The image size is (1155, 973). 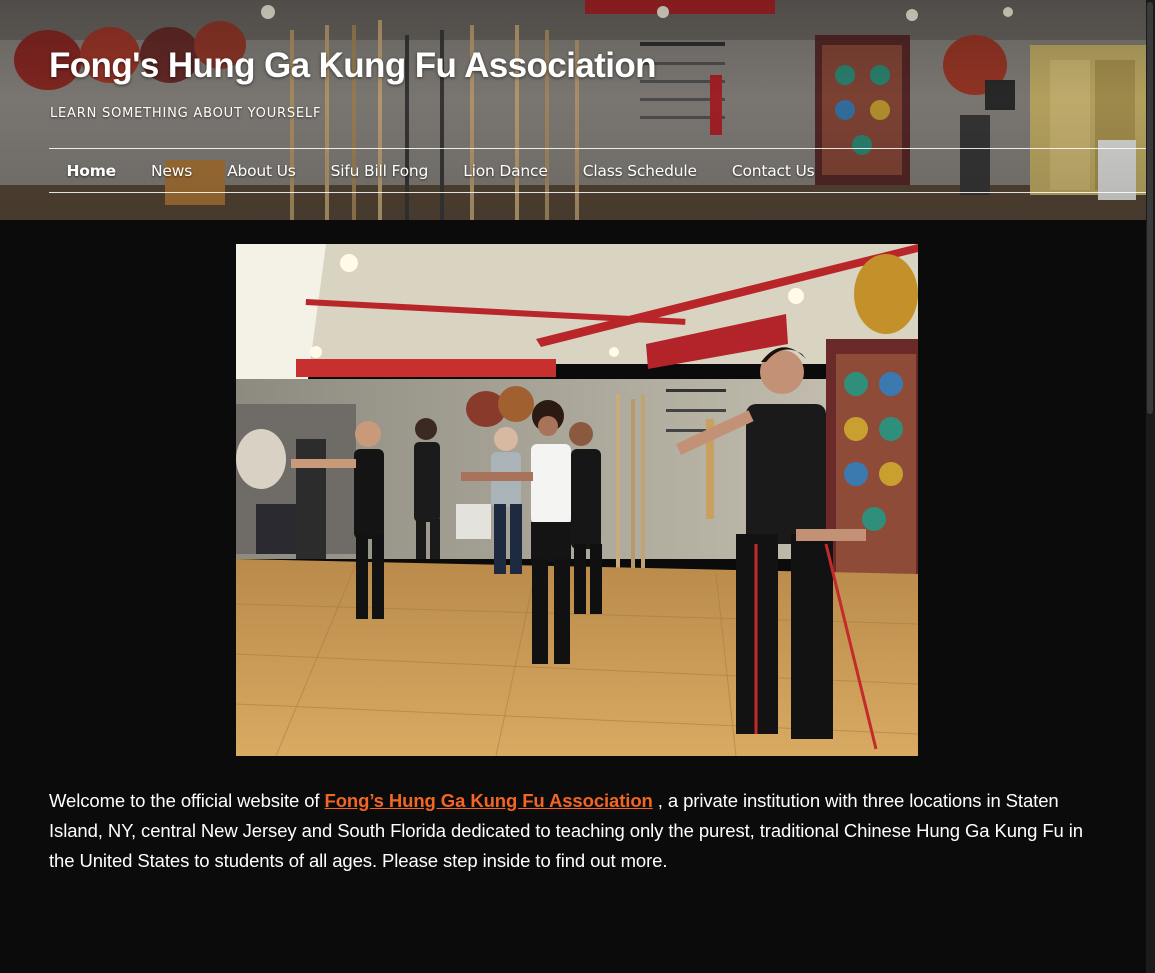 I want to click on nav-item-home: Home, so click(x=91, y=171).